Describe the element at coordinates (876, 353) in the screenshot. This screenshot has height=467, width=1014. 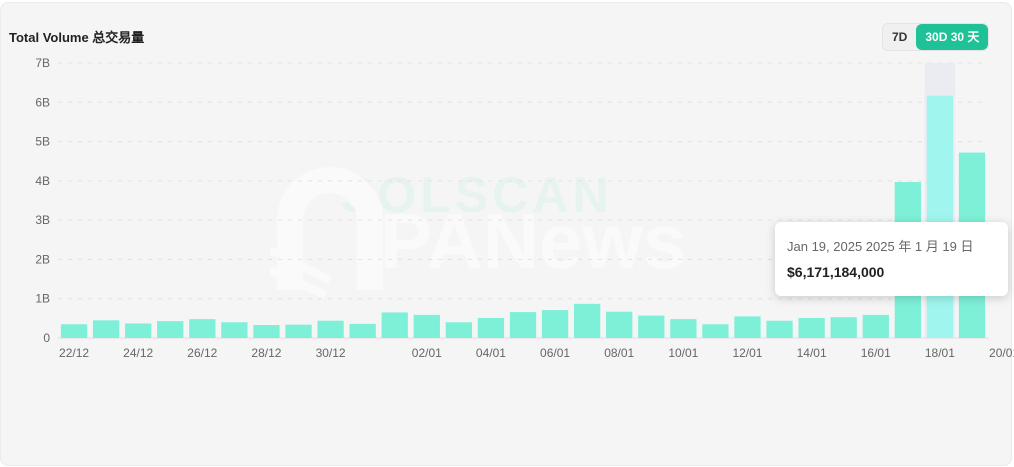
I see `x-tick-label: 16/01` at that location.